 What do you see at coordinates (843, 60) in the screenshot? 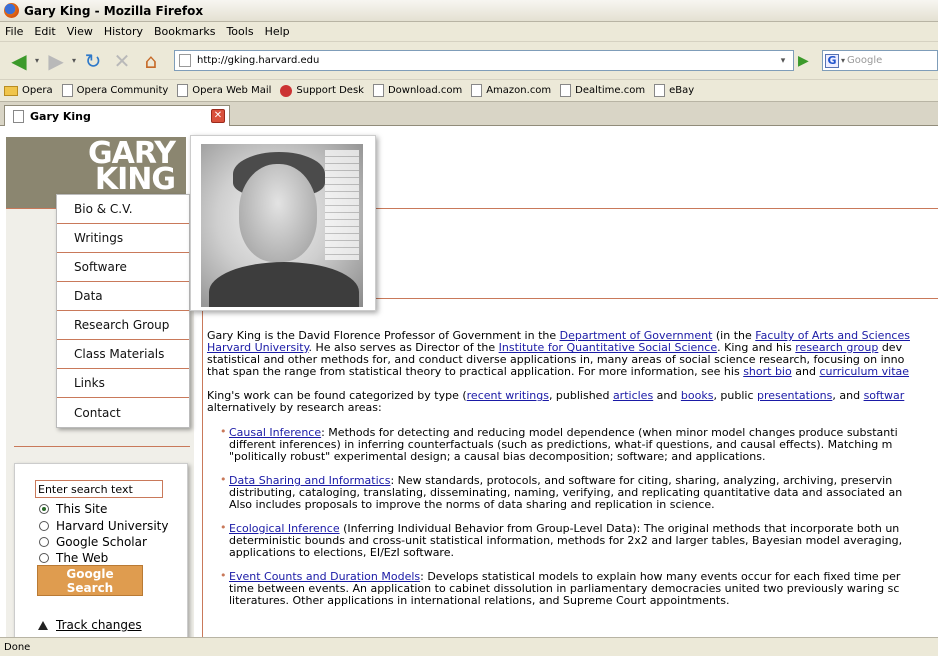
I see `engine-dropdown-icon: ▾` at bounding box center [843, 60].